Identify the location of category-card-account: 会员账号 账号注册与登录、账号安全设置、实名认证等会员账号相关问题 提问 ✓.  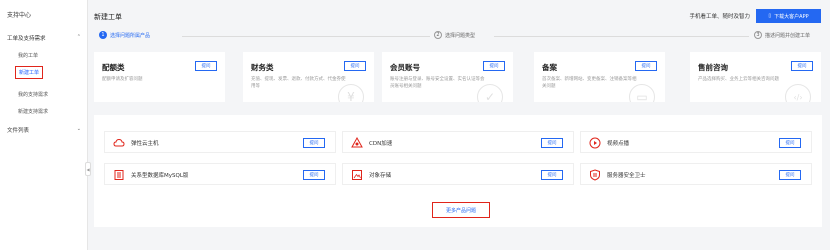
(447, 77).